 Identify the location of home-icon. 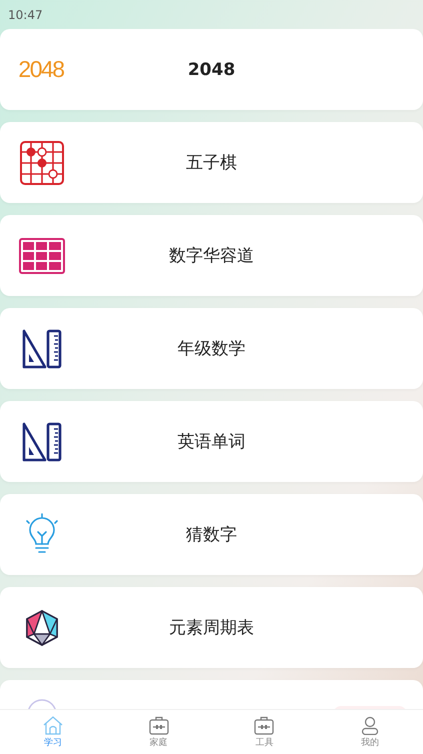
(52, 725).